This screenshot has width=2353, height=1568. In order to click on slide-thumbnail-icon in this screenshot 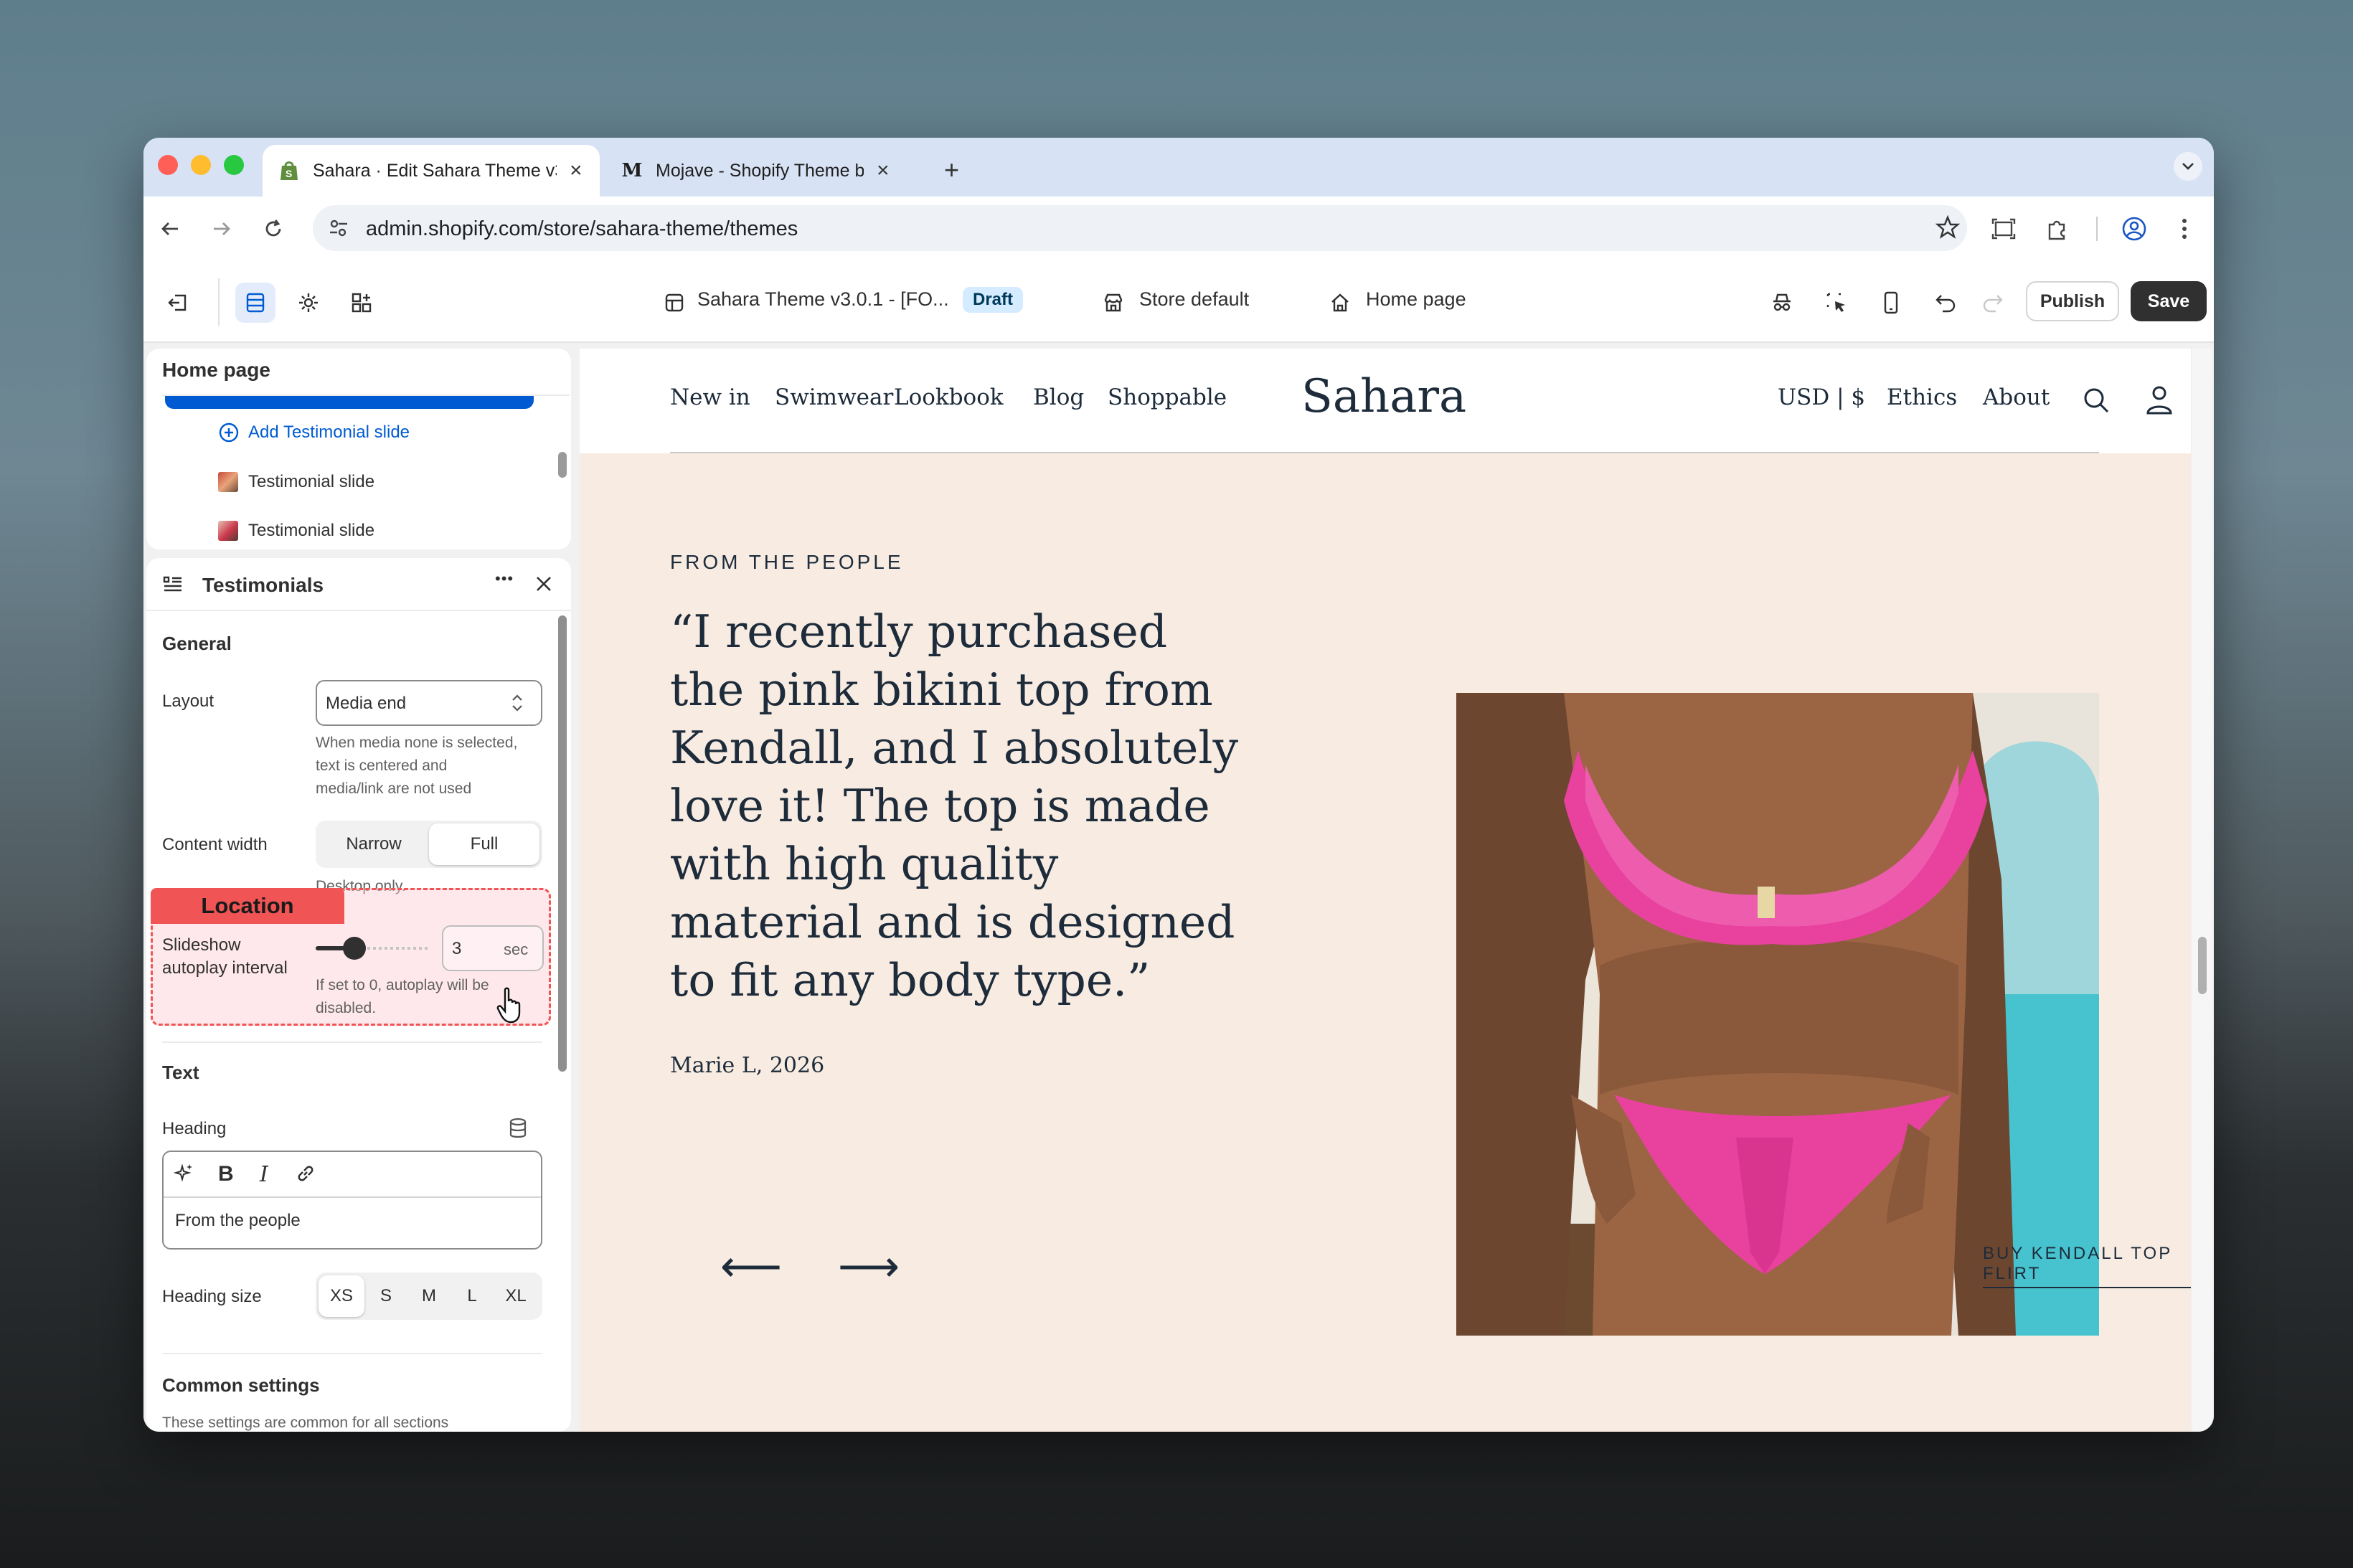, I will do `click(228, 531)`.